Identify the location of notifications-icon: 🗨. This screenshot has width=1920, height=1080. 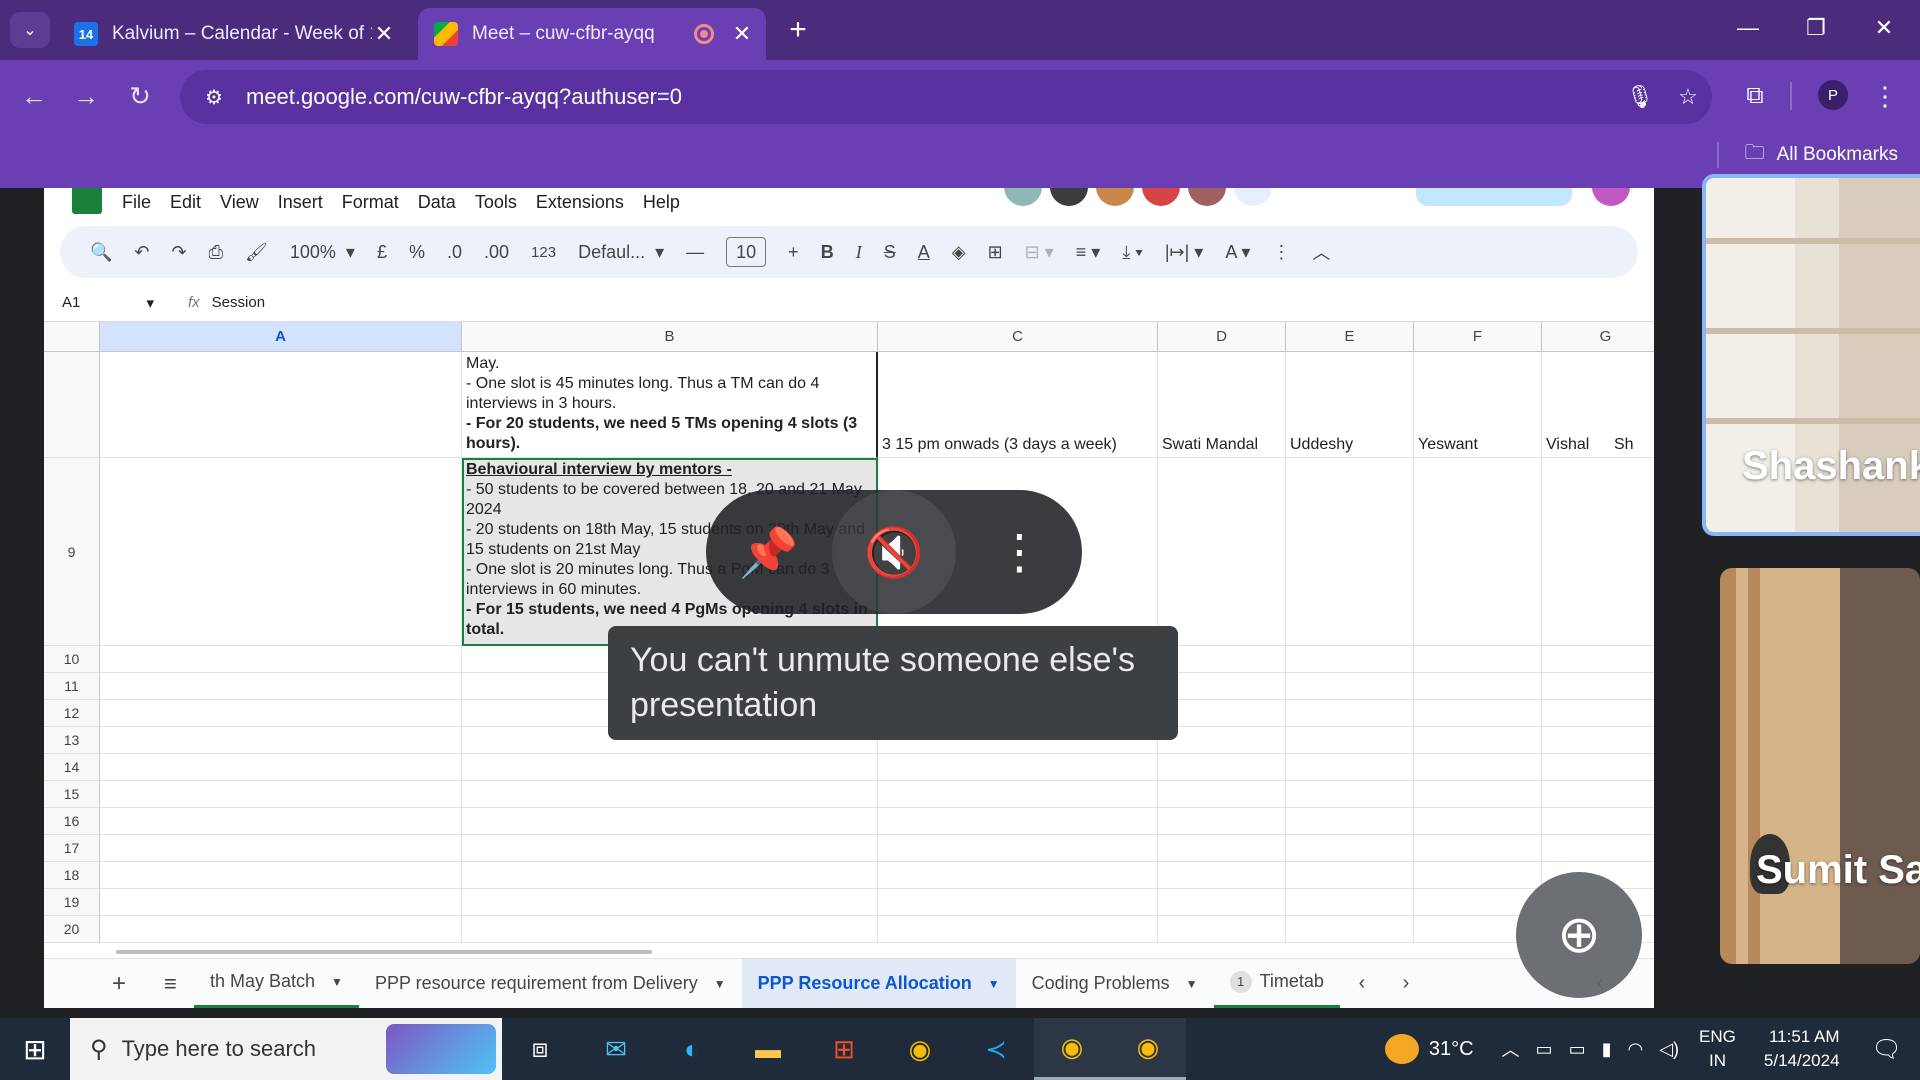
(1887, 1049).